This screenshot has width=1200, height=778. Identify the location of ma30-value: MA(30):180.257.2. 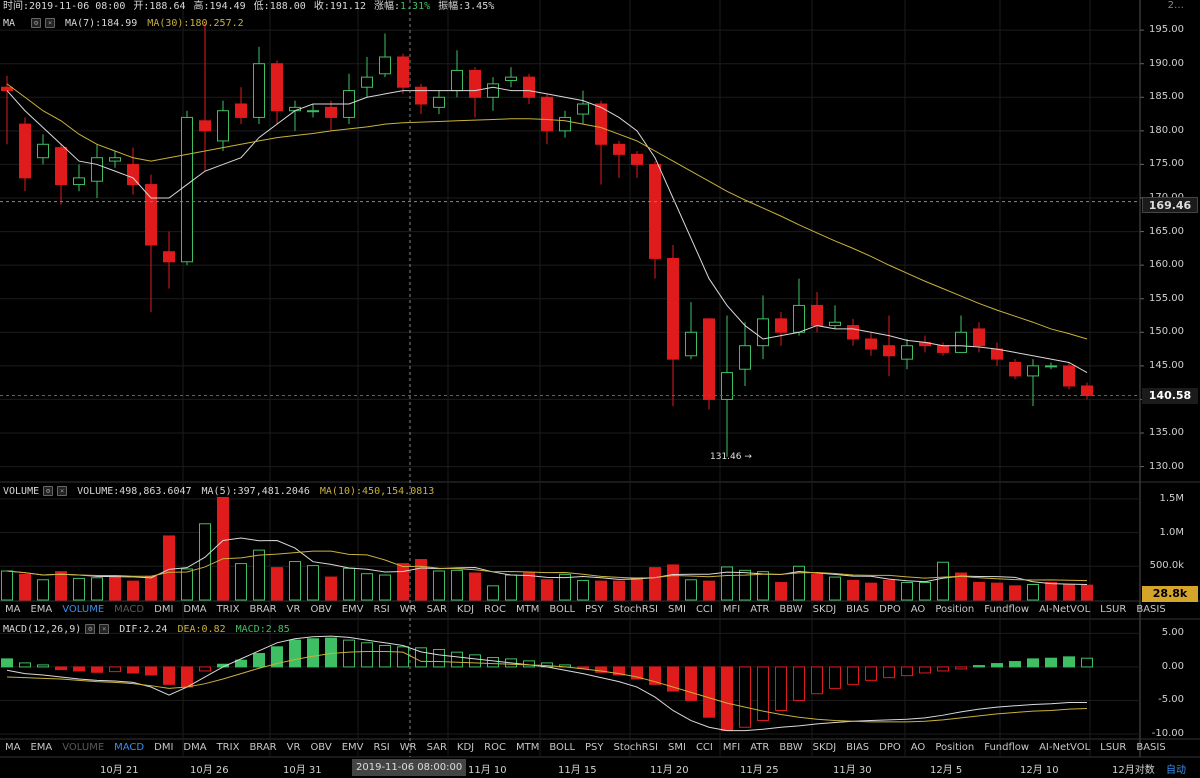
(195, 23).